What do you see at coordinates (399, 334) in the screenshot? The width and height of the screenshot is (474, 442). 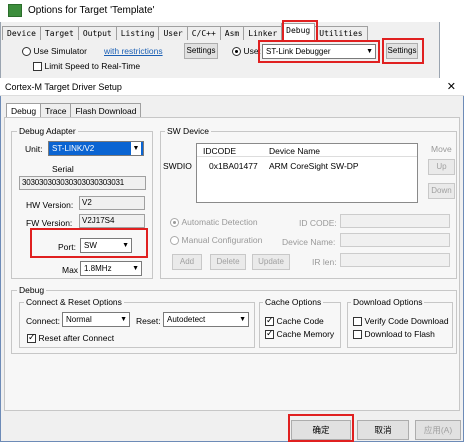 I see `download-to-flash-label: Download to Flash` at bounding box center [399, 334].